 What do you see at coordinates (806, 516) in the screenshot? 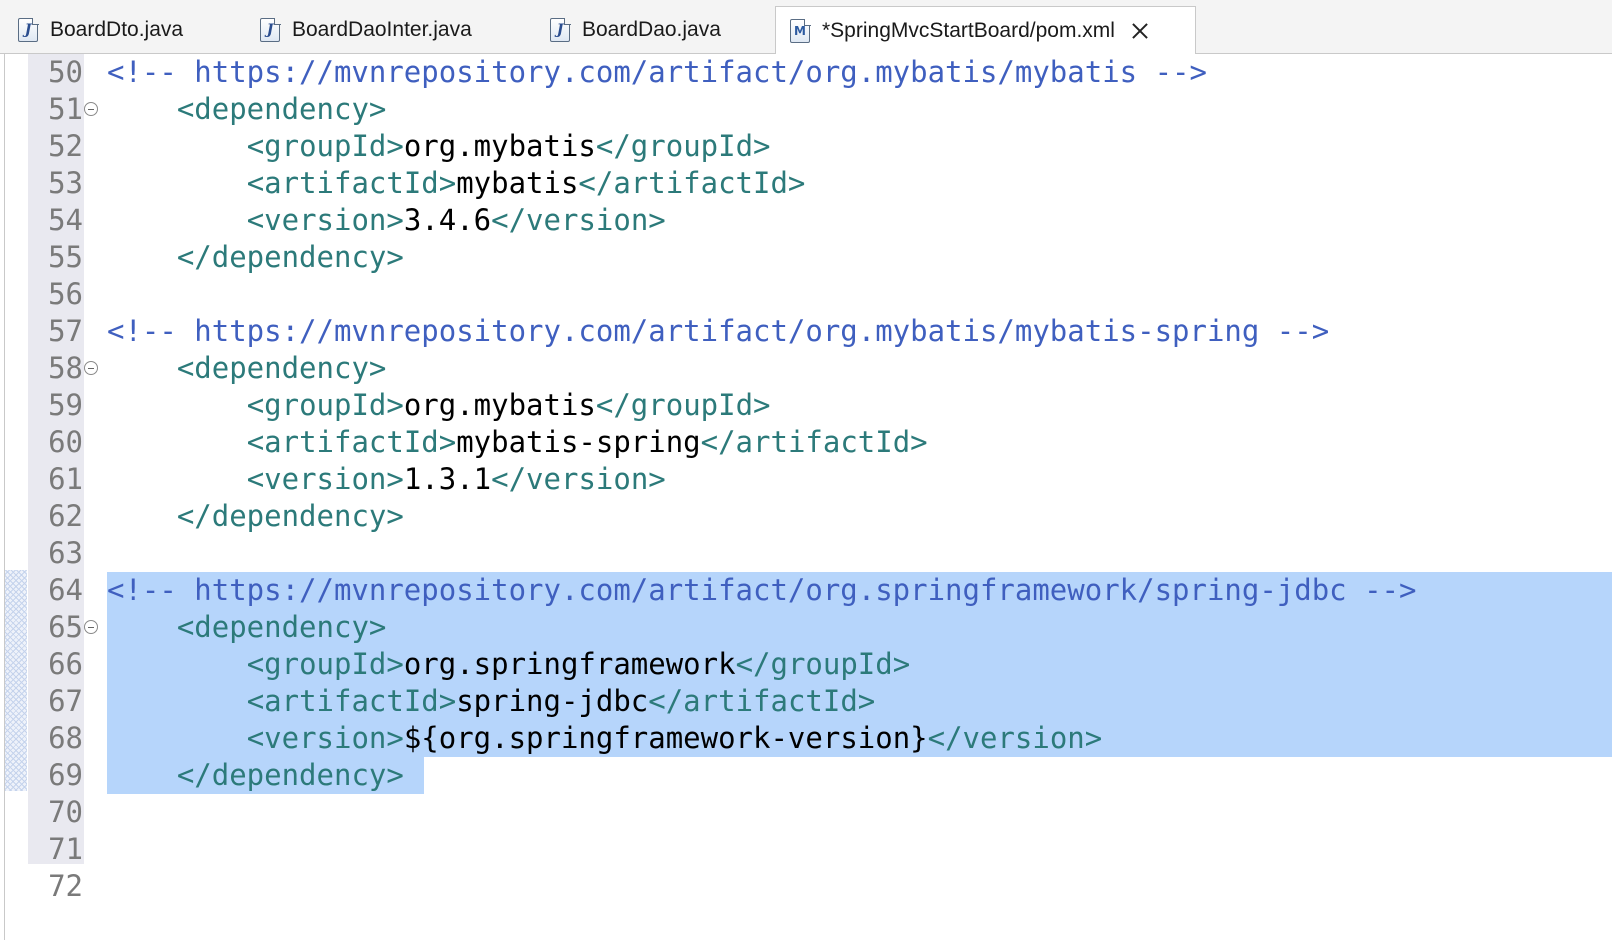
I see `code-line: 62 </dependency>` at bounding box center [806, 516].